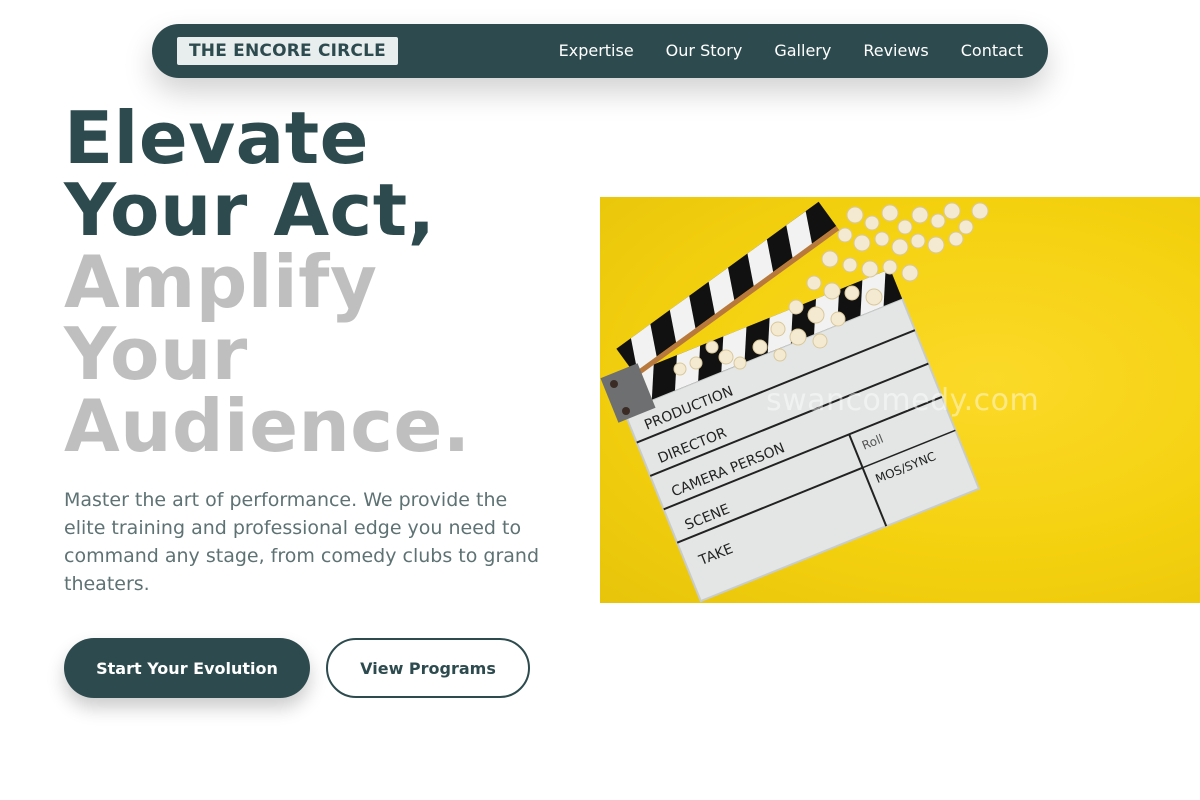 This screenshot has height=800, width=1200. Describe the element at coordinates (216, 138) in the screenshot. I see `headline-line-1: Elevate` at that location.